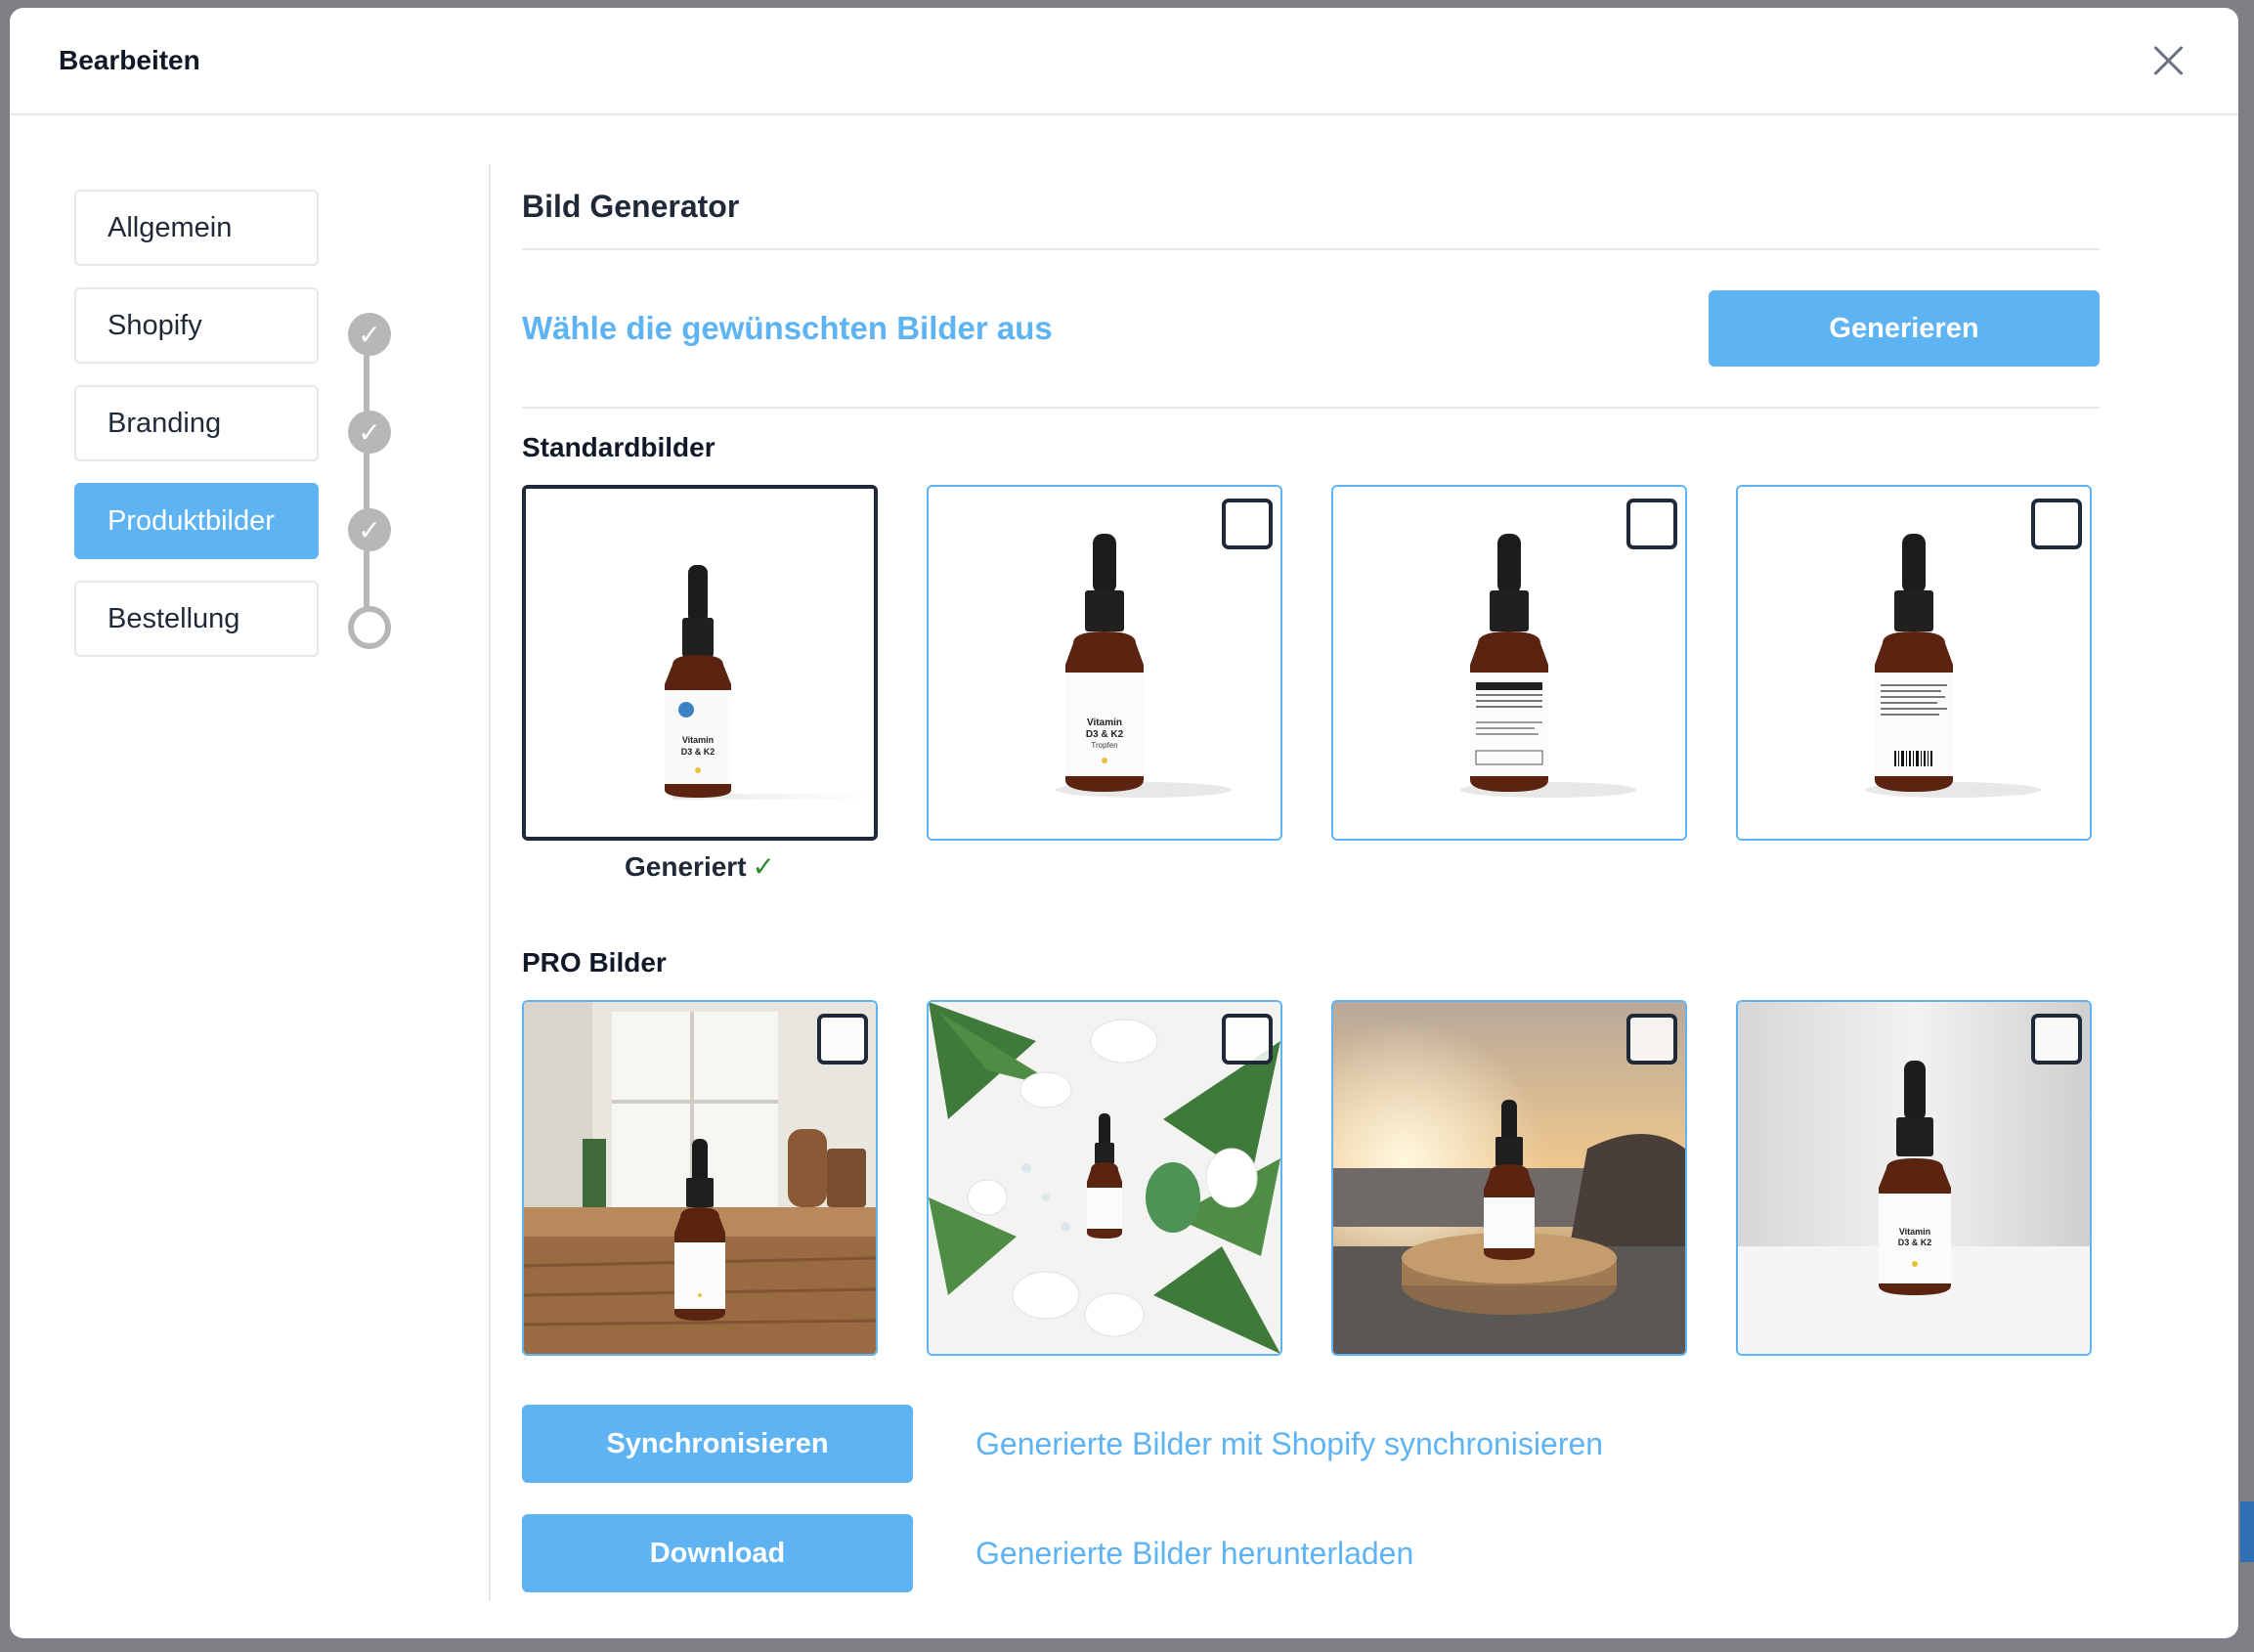 The image size is (2254, 1652). Describe the element at coordinates (196, 325) in the screenshot. I see `step-shopify: Shopify` at that location.